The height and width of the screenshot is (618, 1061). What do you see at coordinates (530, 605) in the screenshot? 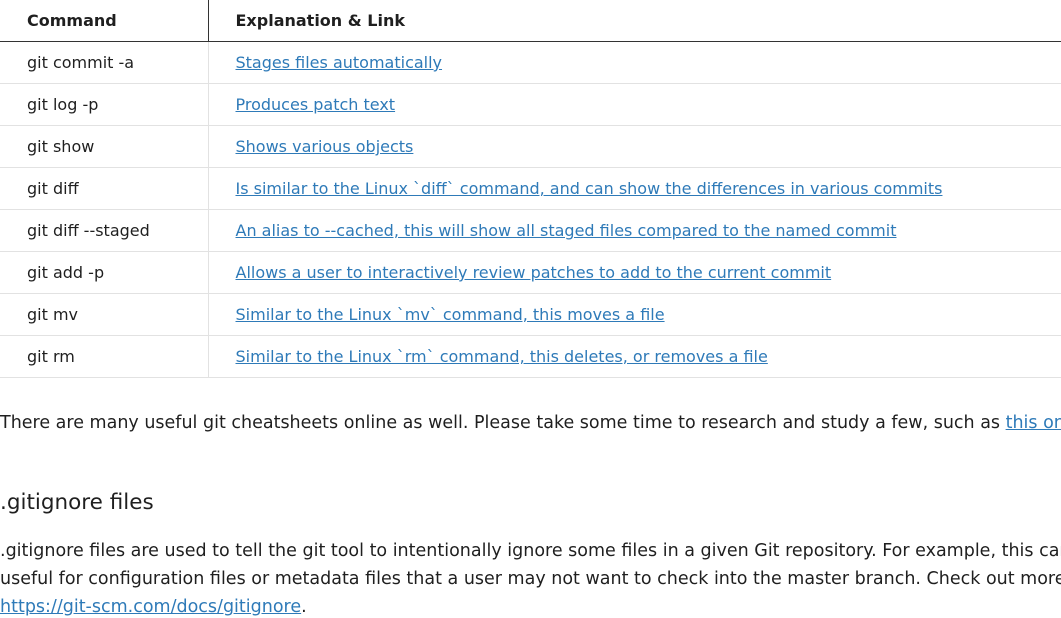
I see `gitignore-line-3: https://git-scm.com/docs/gitignore.` at bounding box center [530, 605].